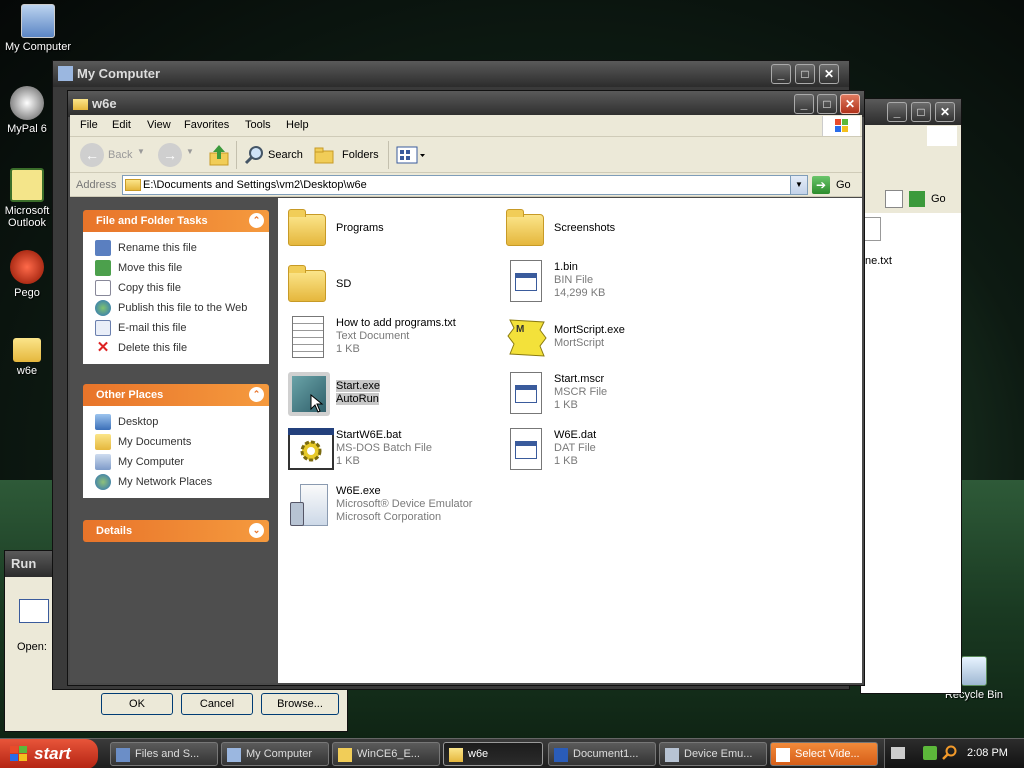 This screenshot has height=768, width=1024. Describe the element at coordinates (607, 283) in the screenshot. I see `file-item-1-bin: 1.bin BIN File 14,299 KB` at that location.